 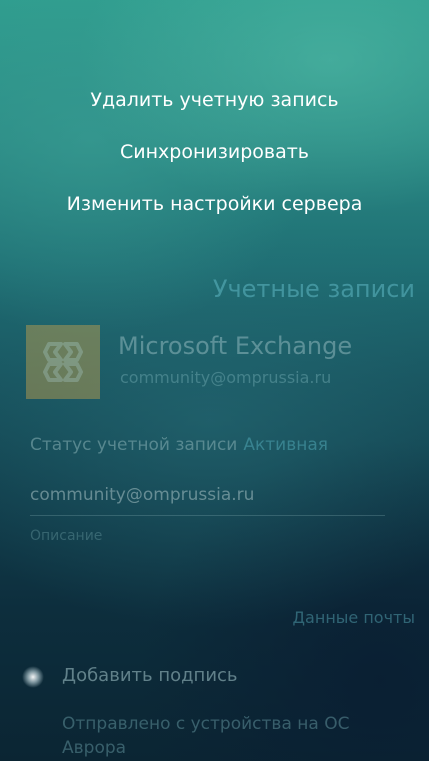 I want to click on account-name: Microsoft Exchange, so click(x=235, y=346).